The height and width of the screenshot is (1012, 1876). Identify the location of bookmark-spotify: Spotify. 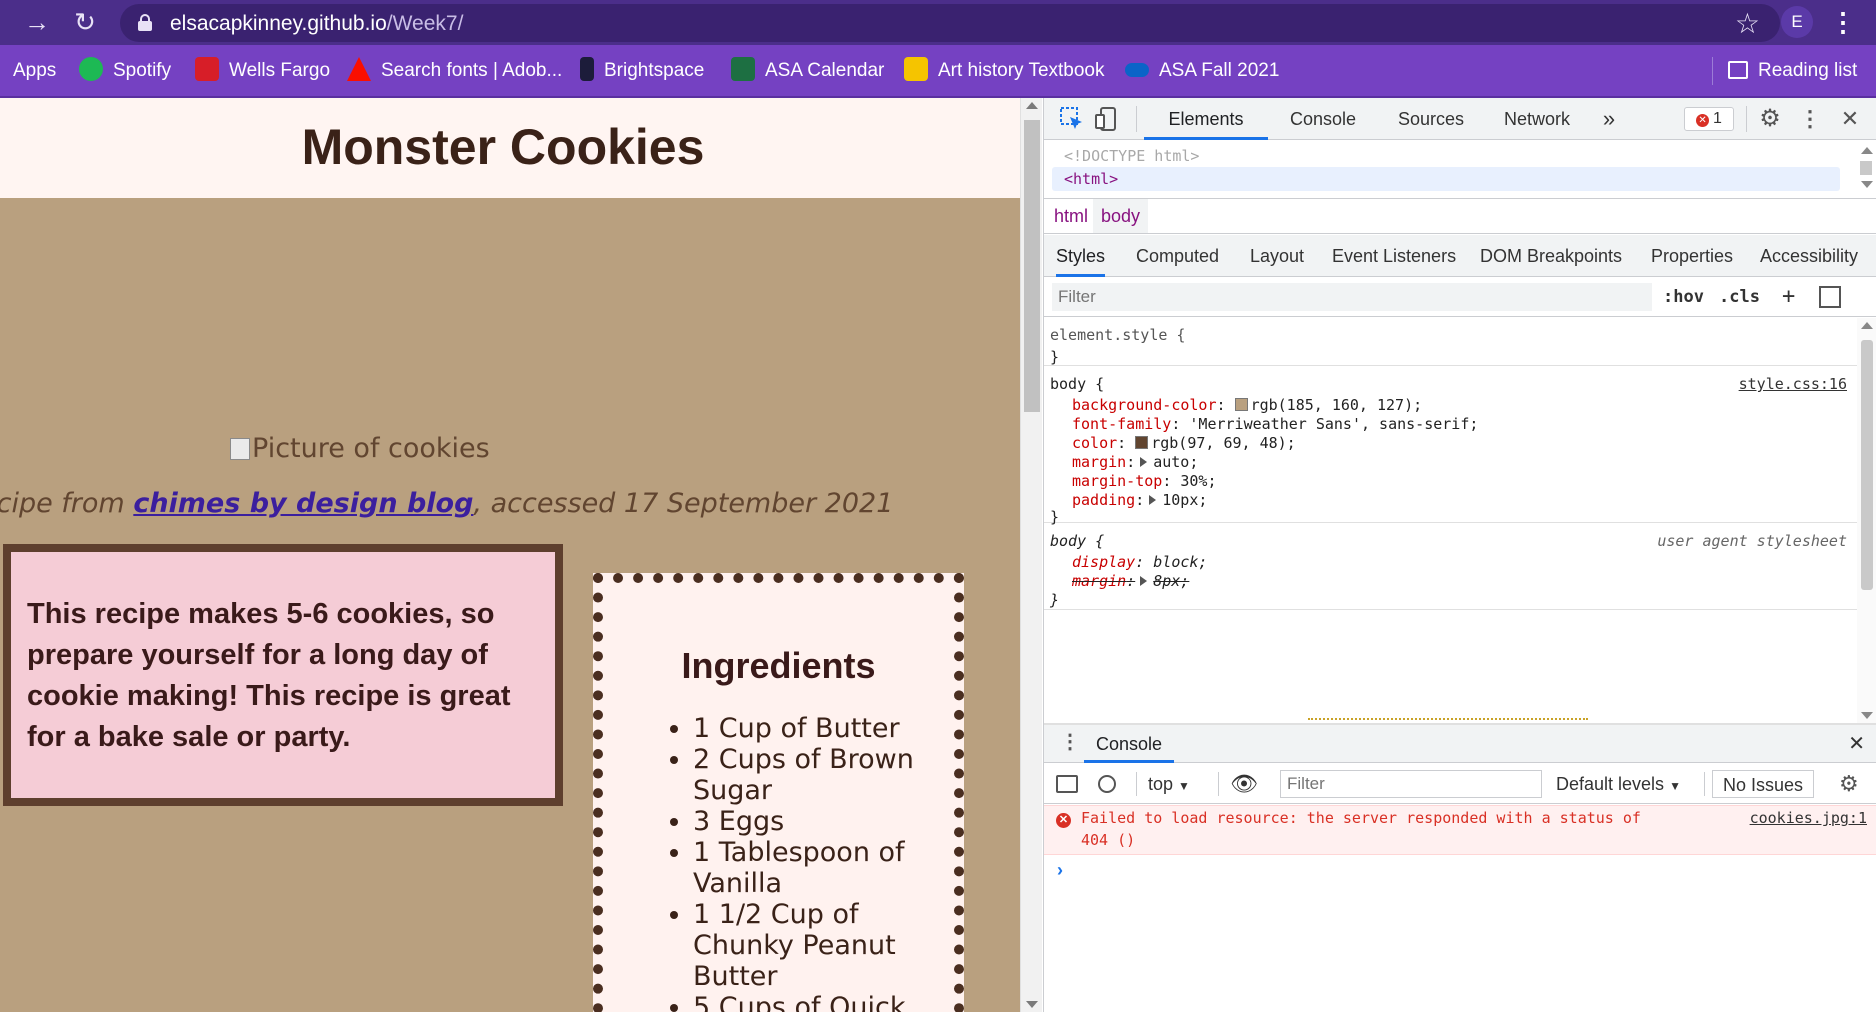
(125, 70).